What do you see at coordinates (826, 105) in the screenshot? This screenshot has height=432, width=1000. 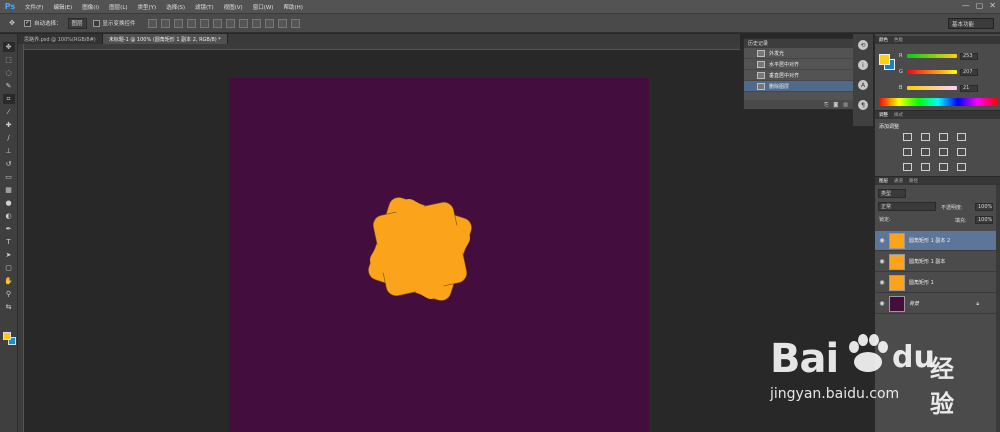 I see `new-document-from-state-icon: ⎘` at bounding box center [826, 105].